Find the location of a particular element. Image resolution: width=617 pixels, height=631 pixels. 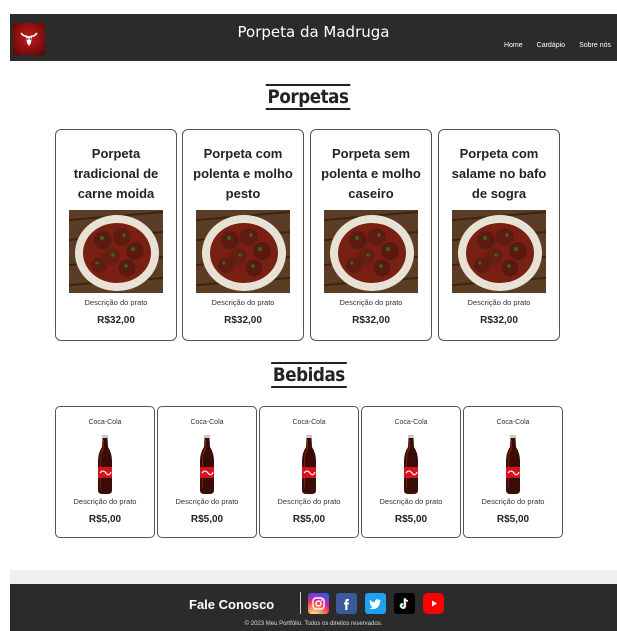

twitter-icon is located at coordinates (375, 603).